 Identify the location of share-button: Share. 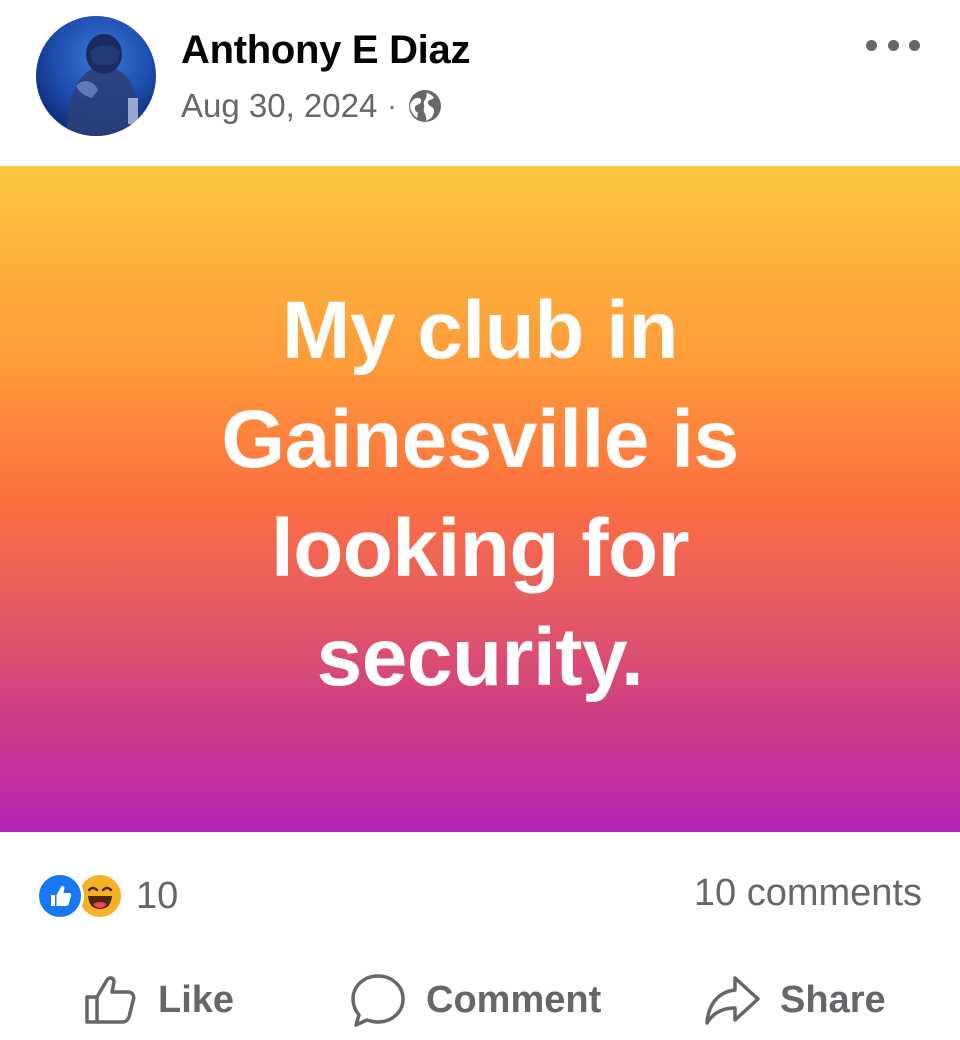
(794, 1000).